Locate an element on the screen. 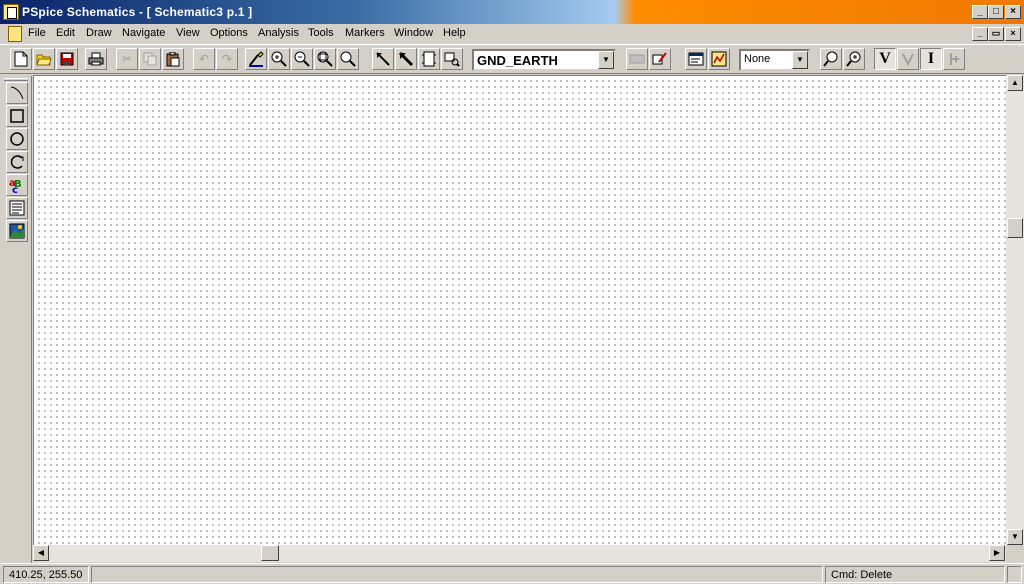  save-disk-icon is located at coordinates (67, 59).